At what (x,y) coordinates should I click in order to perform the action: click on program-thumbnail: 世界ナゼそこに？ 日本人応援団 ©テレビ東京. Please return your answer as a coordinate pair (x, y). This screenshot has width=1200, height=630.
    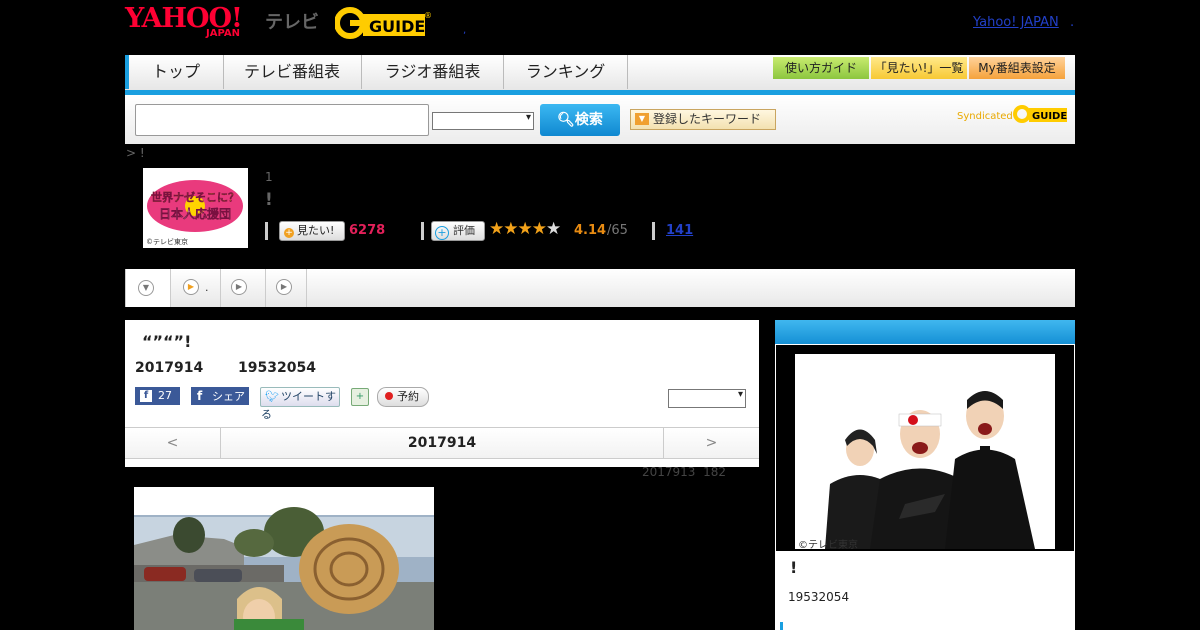
    Looking at the image, I should click on (195, 208).